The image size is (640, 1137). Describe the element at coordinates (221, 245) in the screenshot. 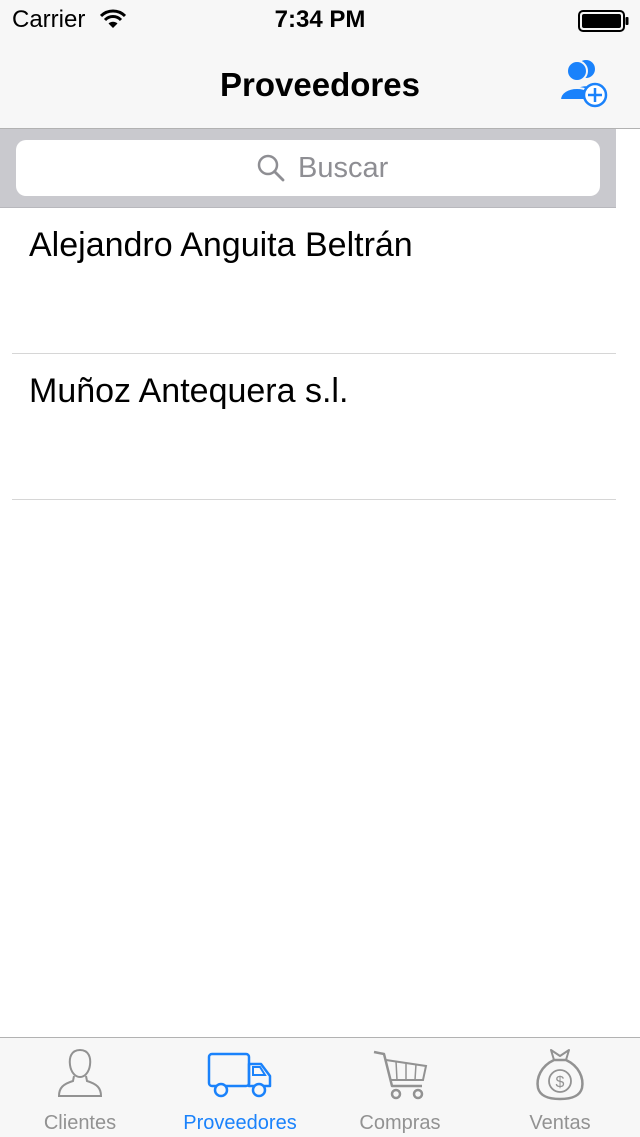

I see `provider-name: Alejandro Anguita Beltrán` at that location.